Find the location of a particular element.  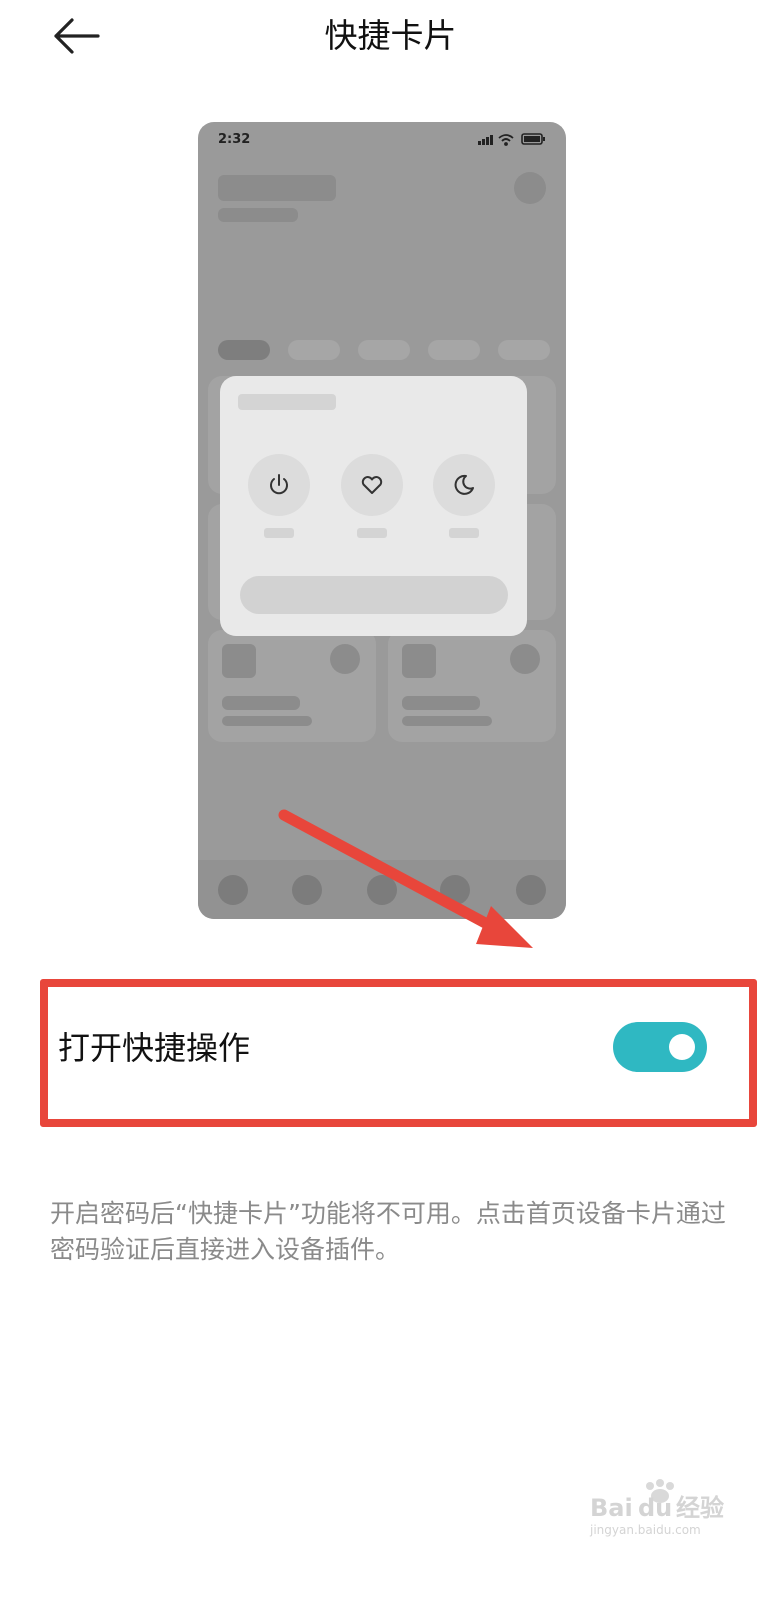

svg-text: 经验 is located at coordinates (700, 1508).